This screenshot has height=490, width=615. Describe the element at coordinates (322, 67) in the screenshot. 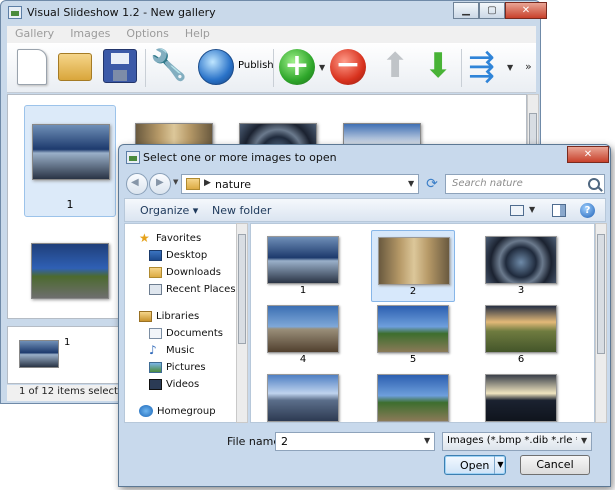

I see `add-dropdown-icon: ▼` at that location.